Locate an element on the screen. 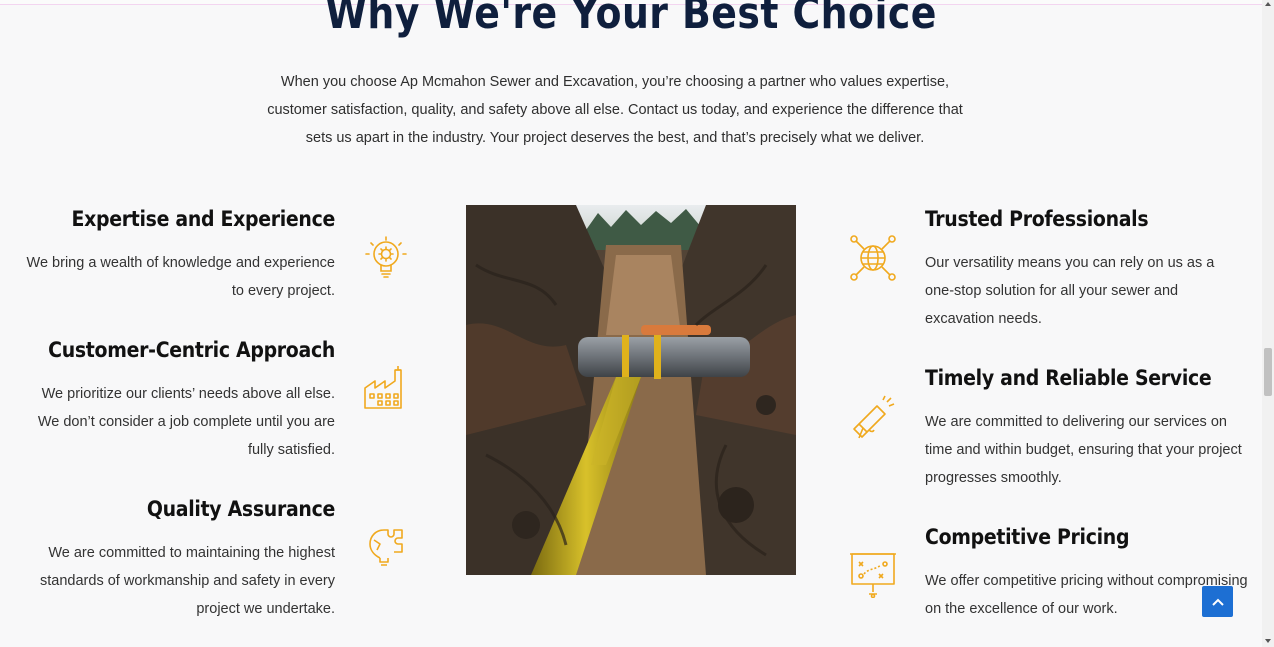  feature-title: Expertise and Experience is located at coordinates (203, 219).